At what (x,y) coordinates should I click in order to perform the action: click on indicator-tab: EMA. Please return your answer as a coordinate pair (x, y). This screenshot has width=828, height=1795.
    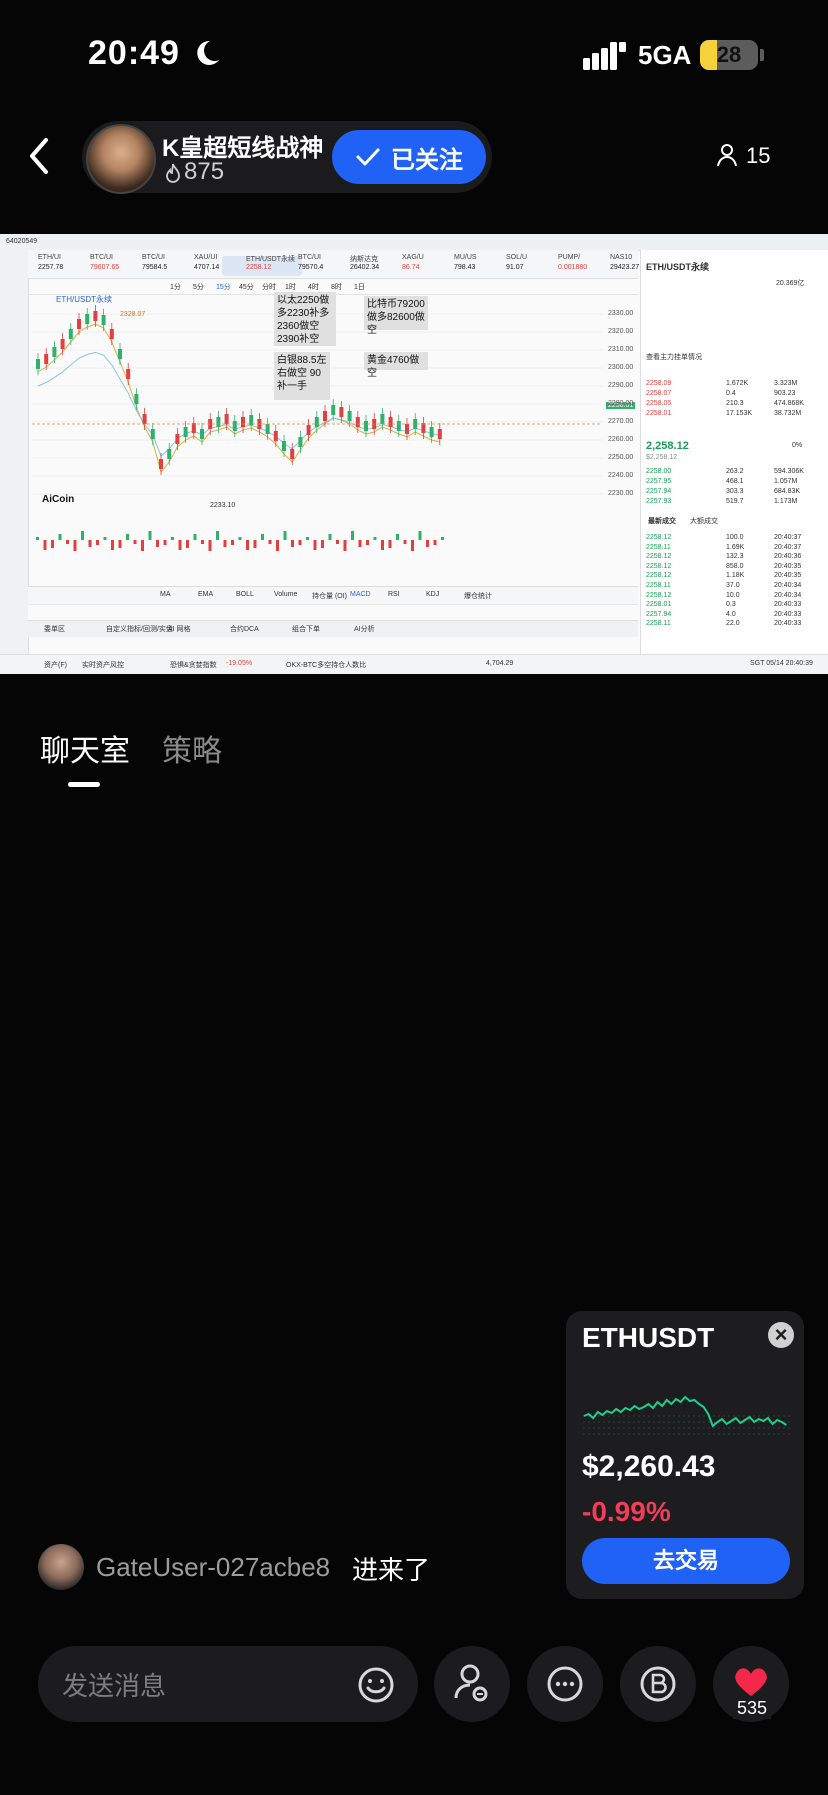
    Looking at the image, I should click on (205, 594).